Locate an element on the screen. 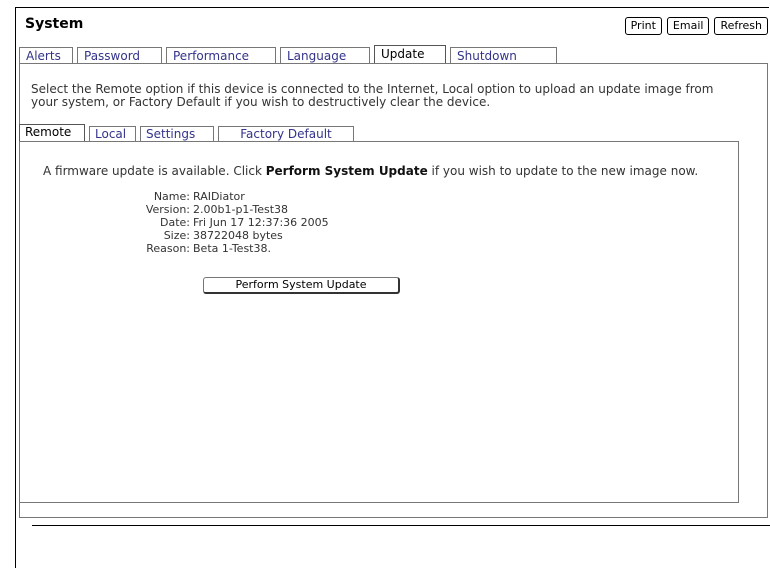 The height and width of the screenshot is (570, 770). info-row-size: Size: 38722048 bytes is located at coordinates (297, 235).